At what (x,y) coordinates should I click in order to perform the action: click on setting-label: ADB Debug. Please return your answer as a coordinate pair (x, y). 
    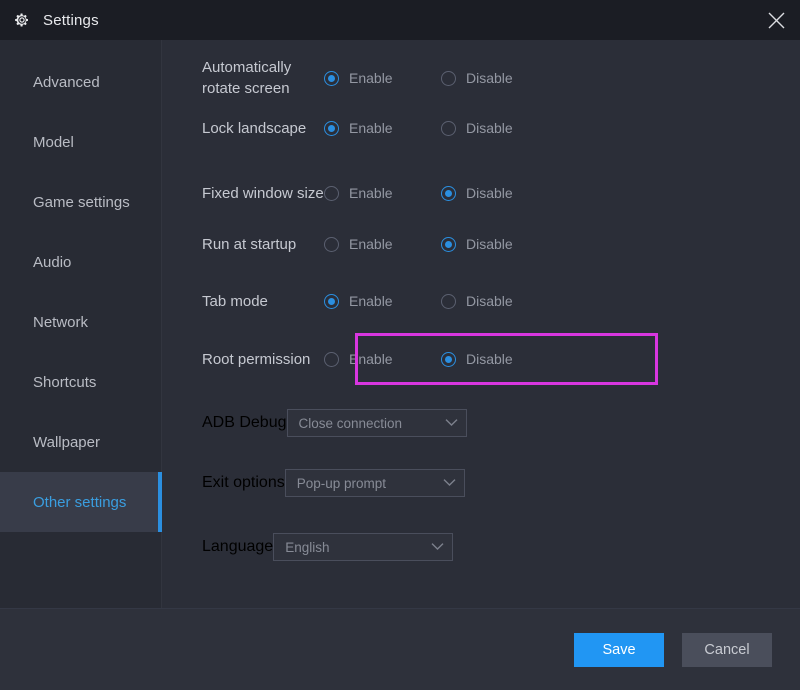
    Looking at the image, I should click on (244, 422).